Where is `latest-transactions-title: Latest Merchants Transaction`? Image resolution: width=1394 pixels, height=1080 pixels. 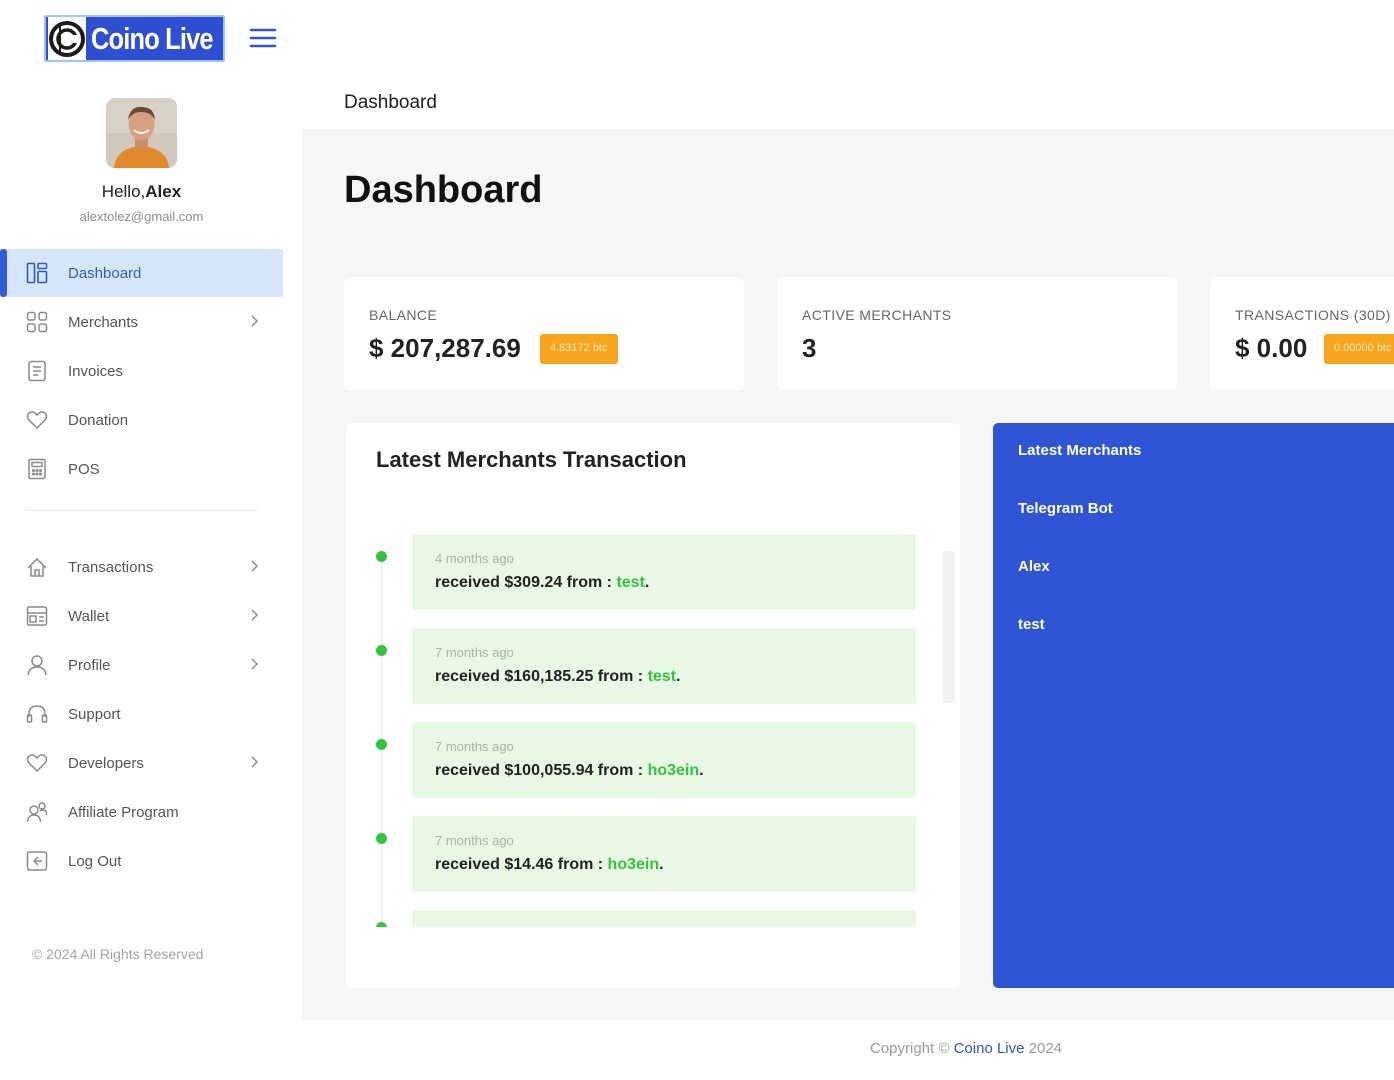
latest-transactions-title: Latest Merchants Transaction is located at coordinates (531, 459).